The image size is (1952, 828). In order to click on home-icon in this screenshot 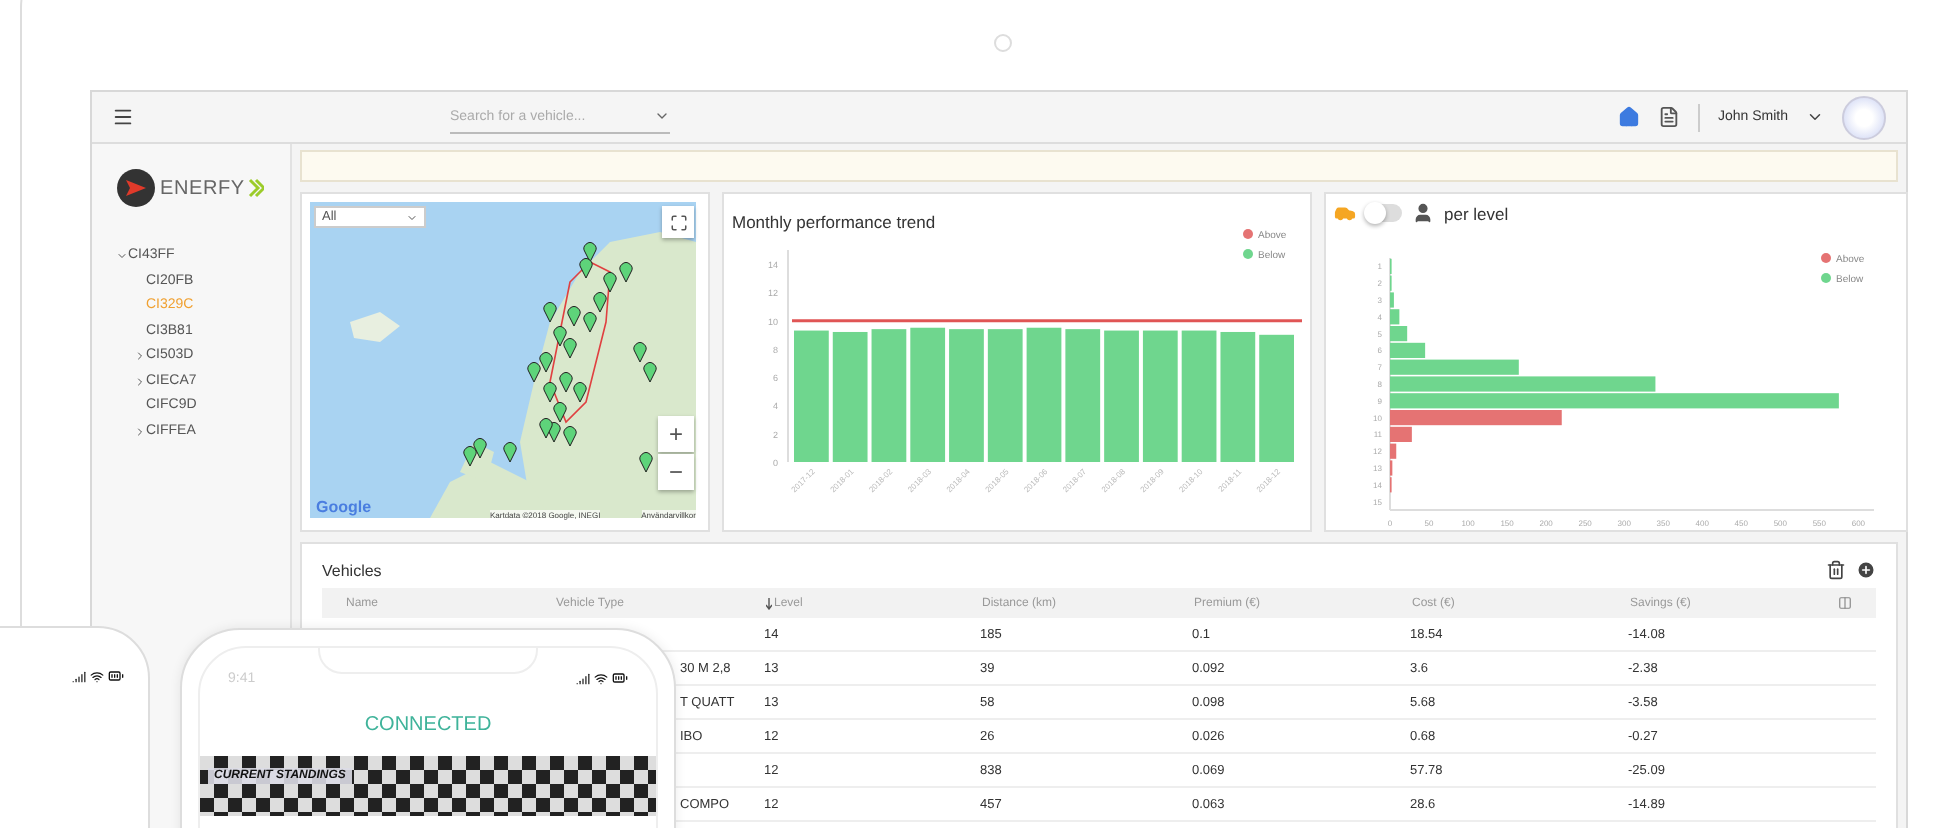, I will do `click(1628, 117)`.